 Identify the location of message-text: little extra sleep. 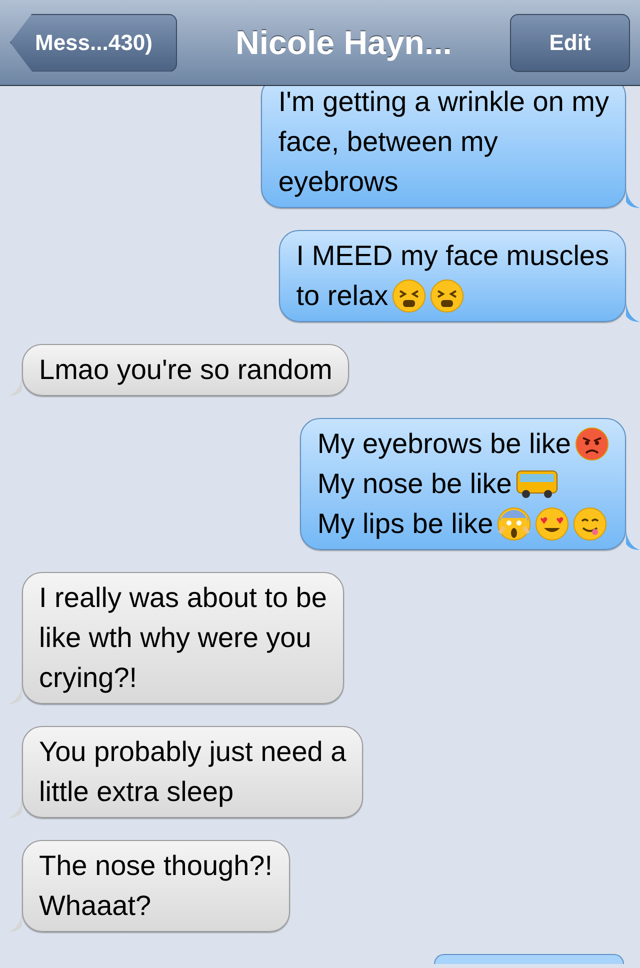
(136, 792).